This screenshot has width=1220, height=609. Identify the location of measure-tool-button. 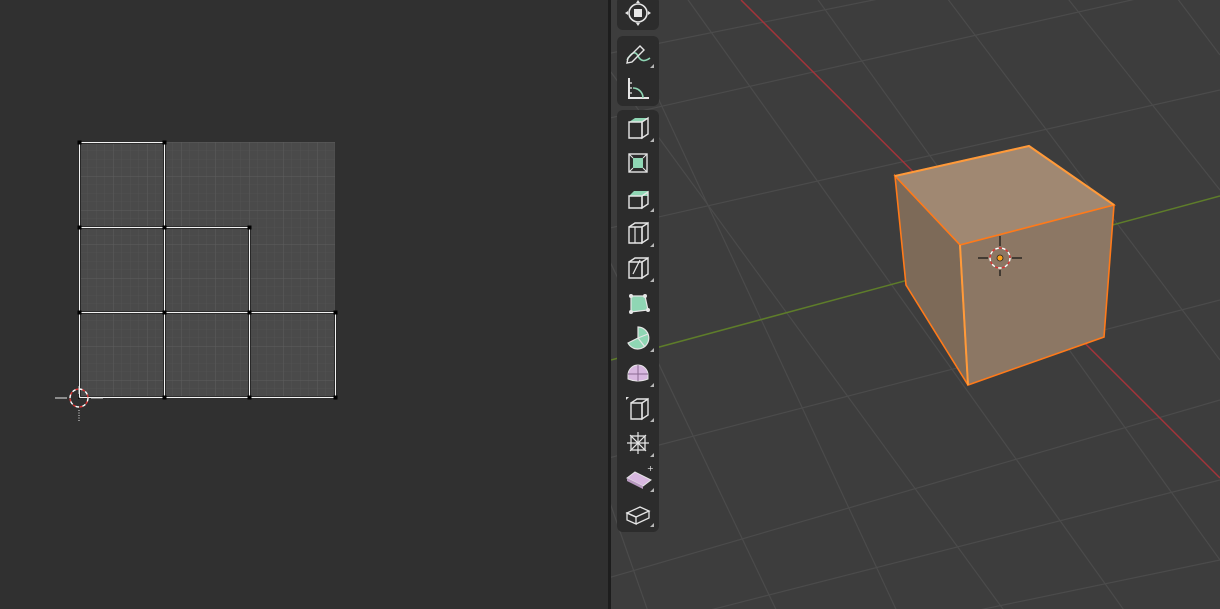
(638, 88).